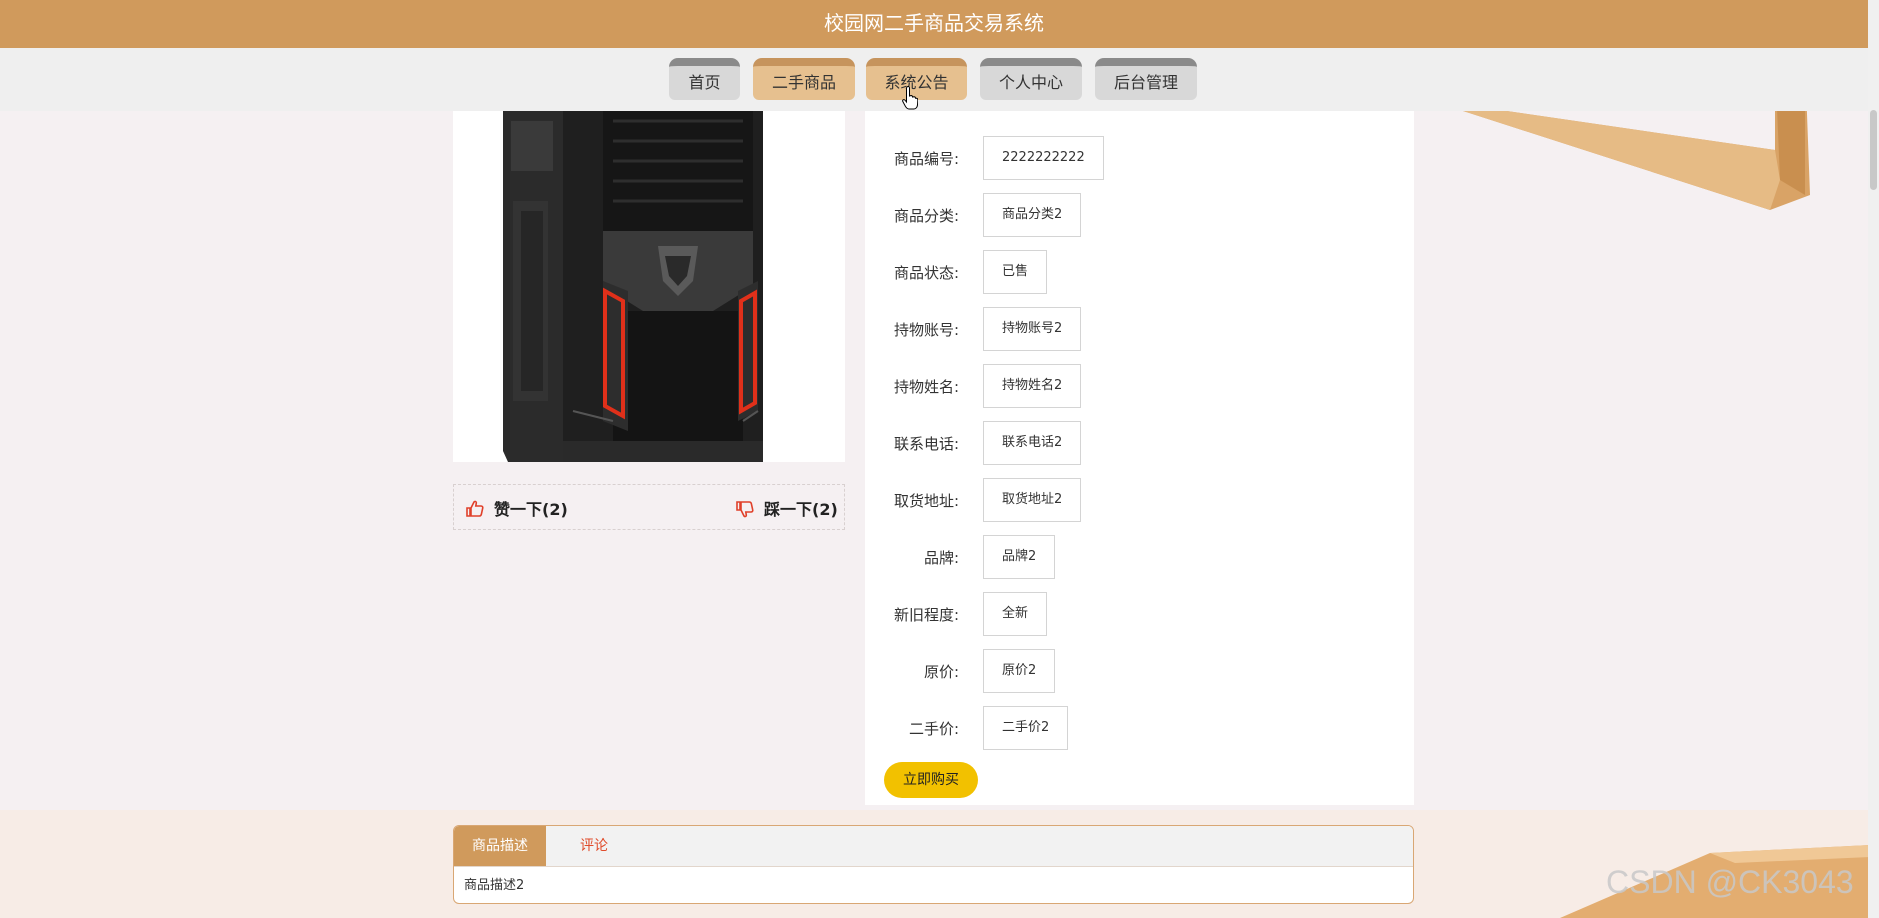 The image size is (1879, 918). What do you see at coordinates (475, 508) in the screenshot?
I see `thumbs-up-icon` at bounding box center [475, 508].